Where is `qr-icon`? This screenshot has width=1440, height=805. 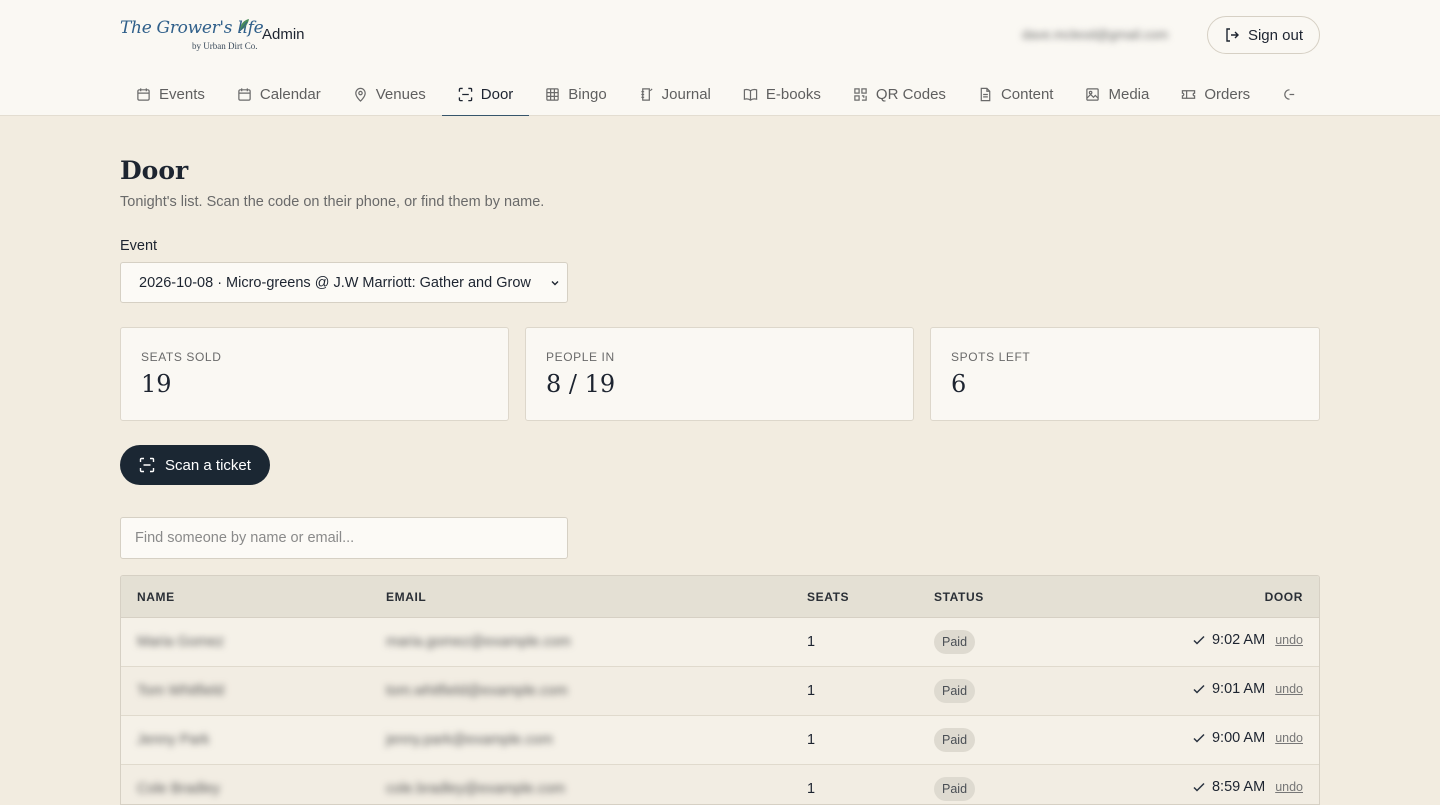 qr-icon is located at coordinates (860, 94).